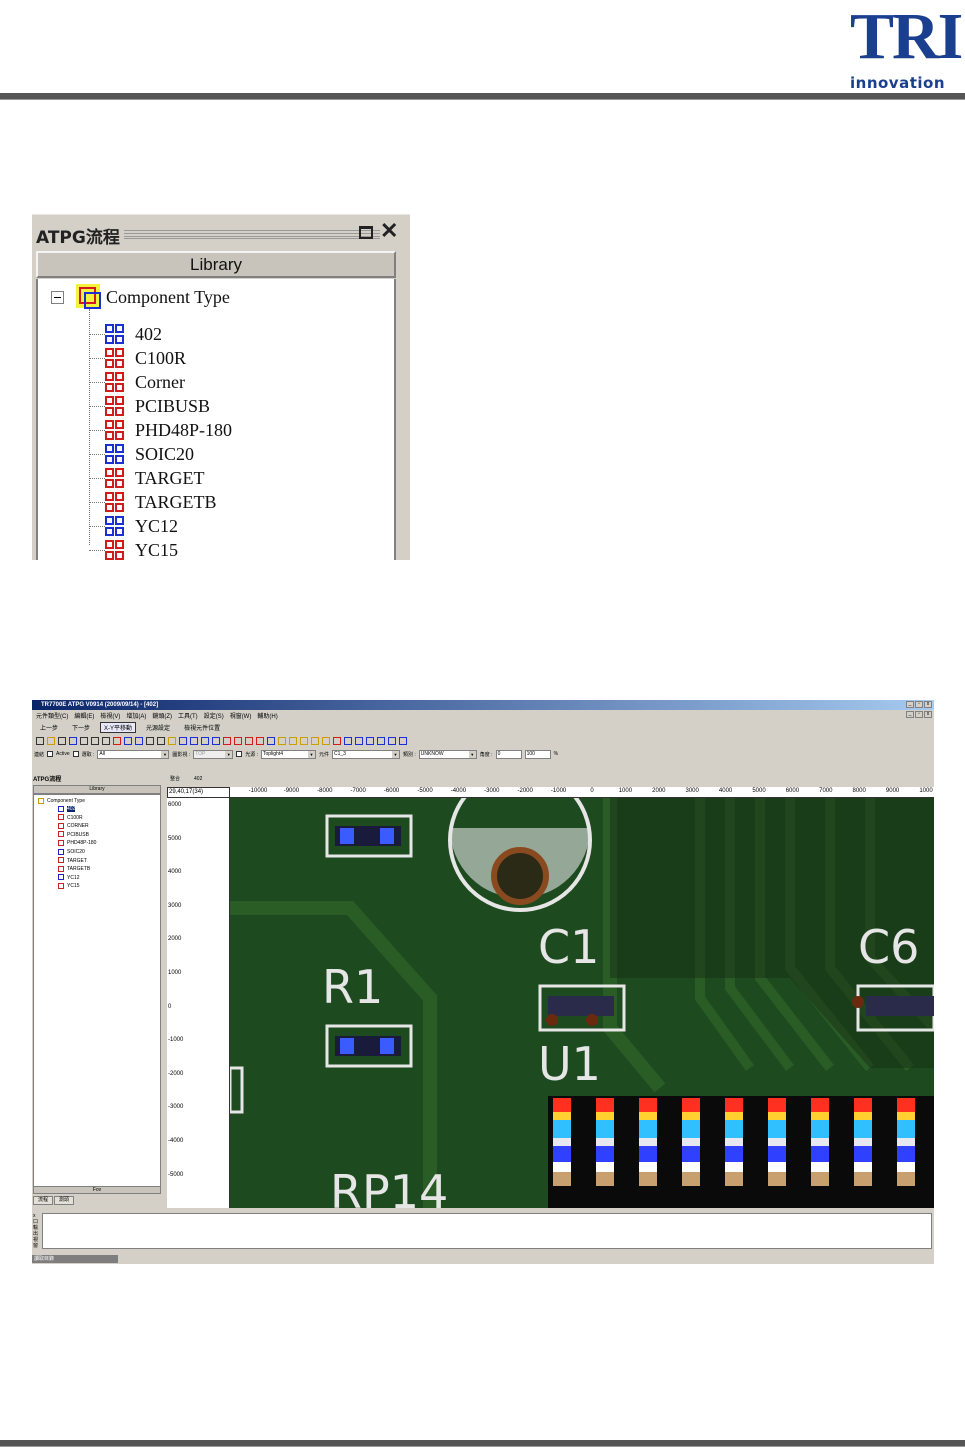 Image resolution: width=965 pixels, height=1451 pixels. What do you see at coordinates (508, 754) in the screenshot?
I see `angle-input: 0` at bounding box center [508, 754].